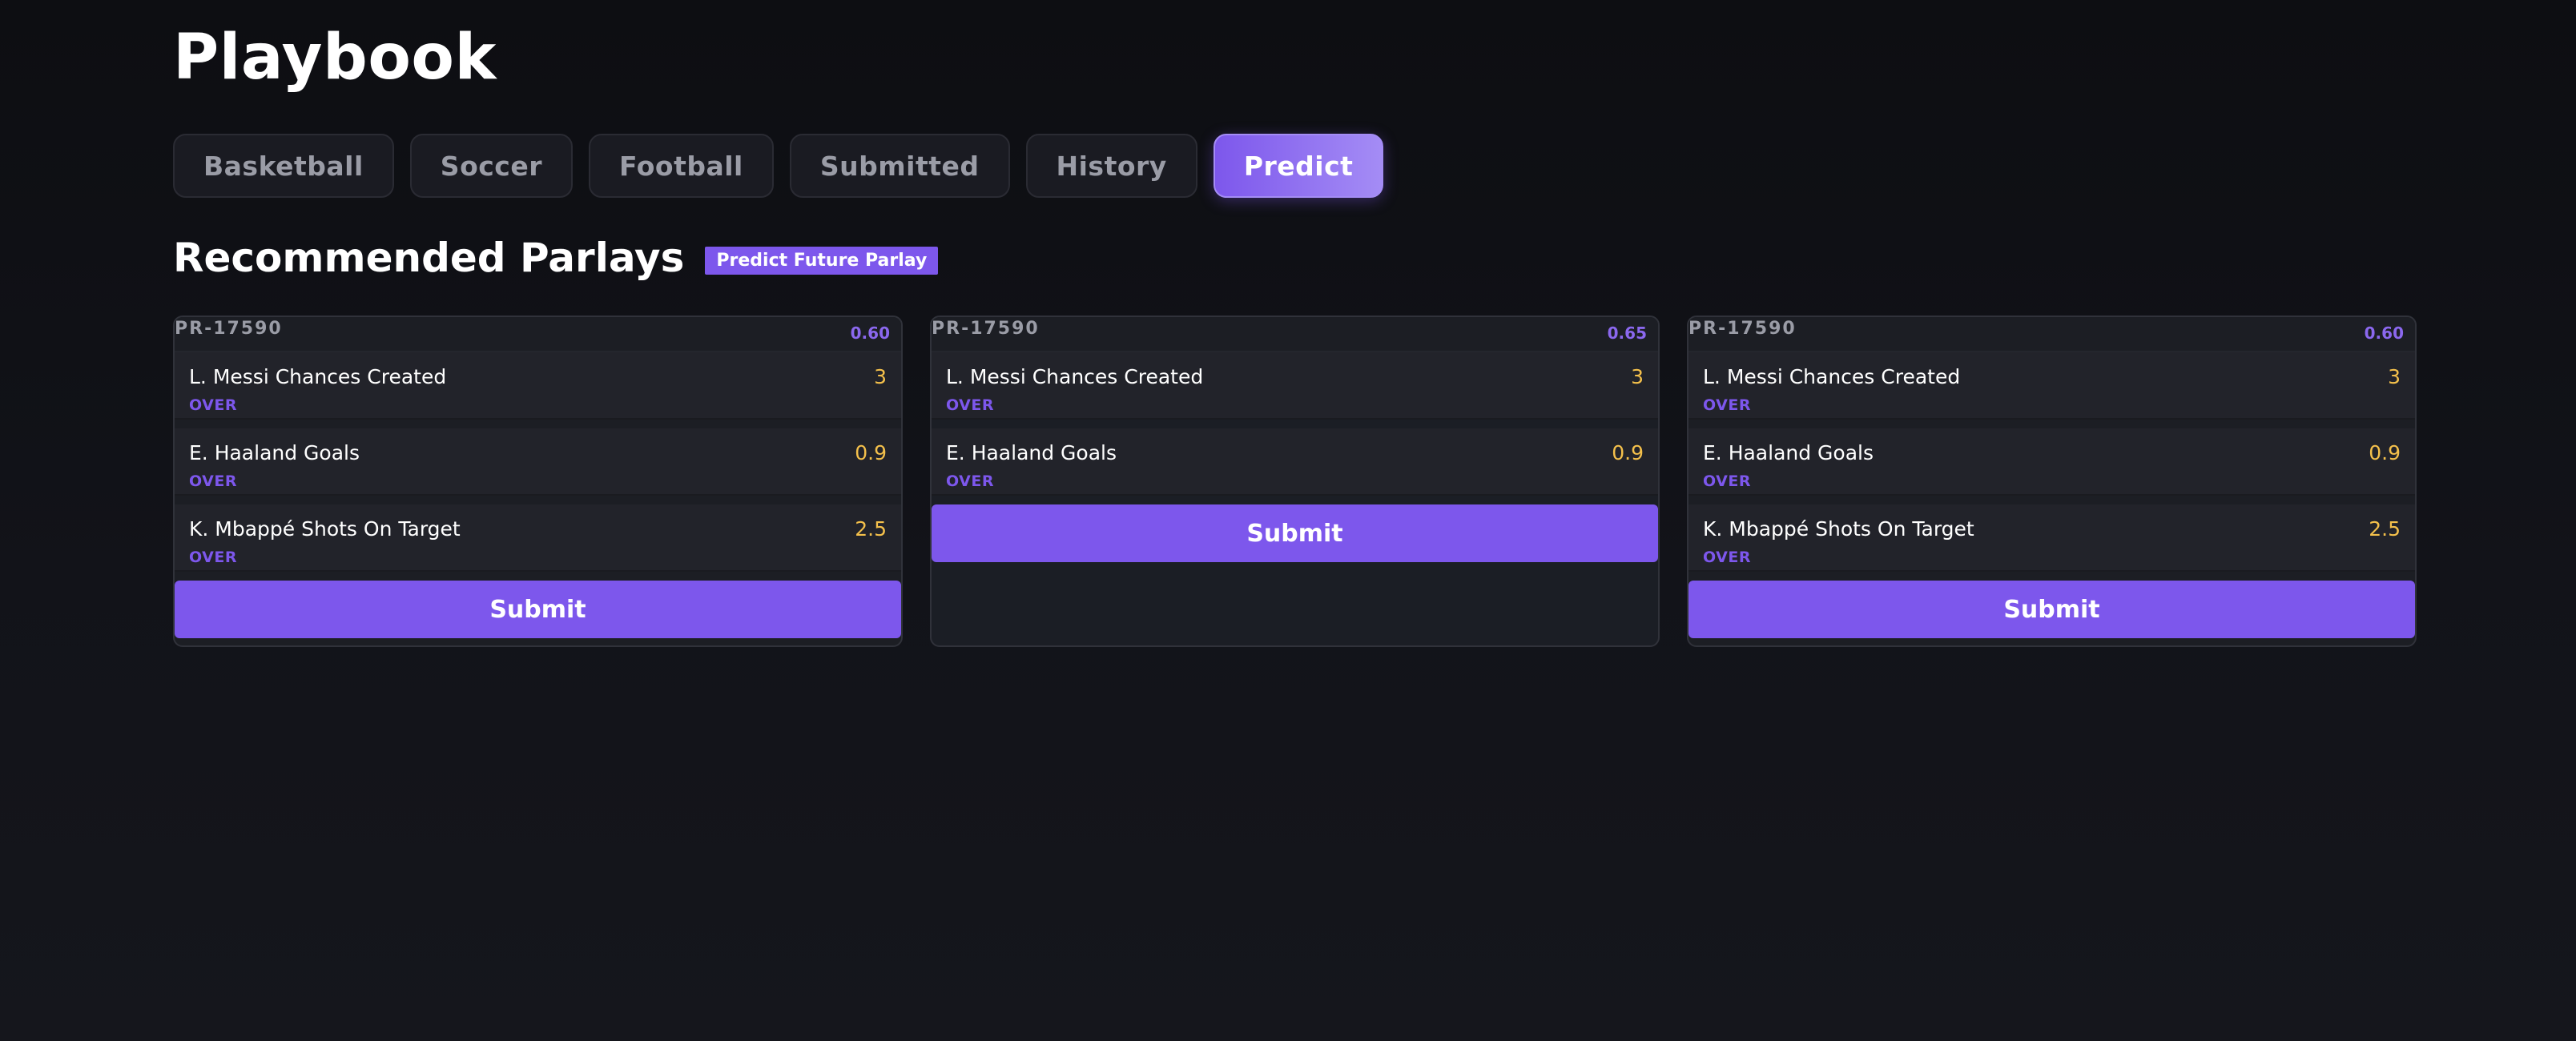 The height and width of the screenshot is (1041, 2576). I want to click on tab-football: Football, so click(682, 166).